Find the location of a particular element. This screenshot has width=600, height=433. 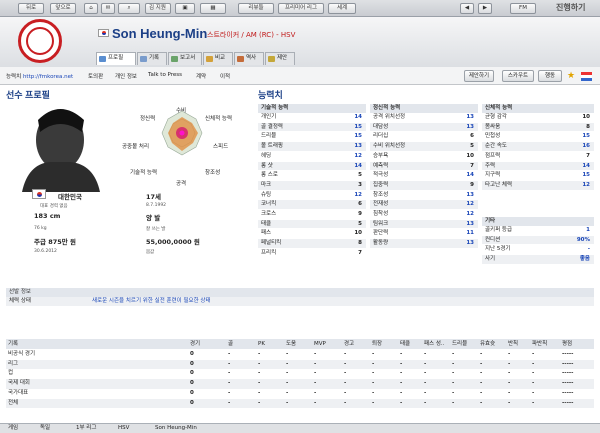

link-transfer: 이적 is located at coordinates (225, 76).